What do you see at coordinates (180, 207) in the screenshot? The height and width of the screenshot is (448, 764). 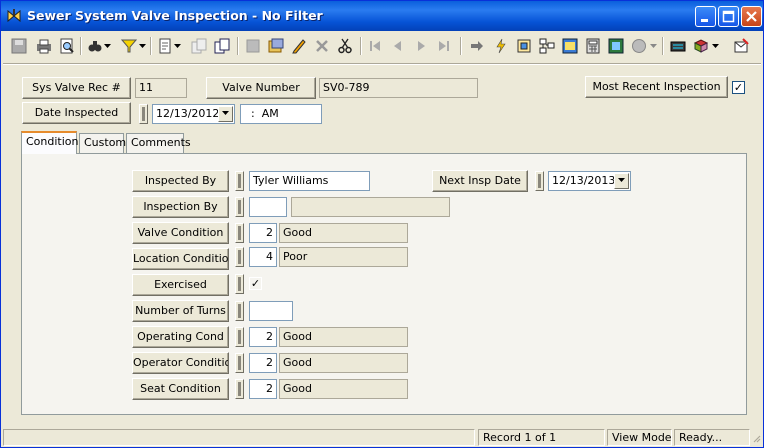 I see `inspection-by-label: Inspection By` at bounding box center [180, 207].